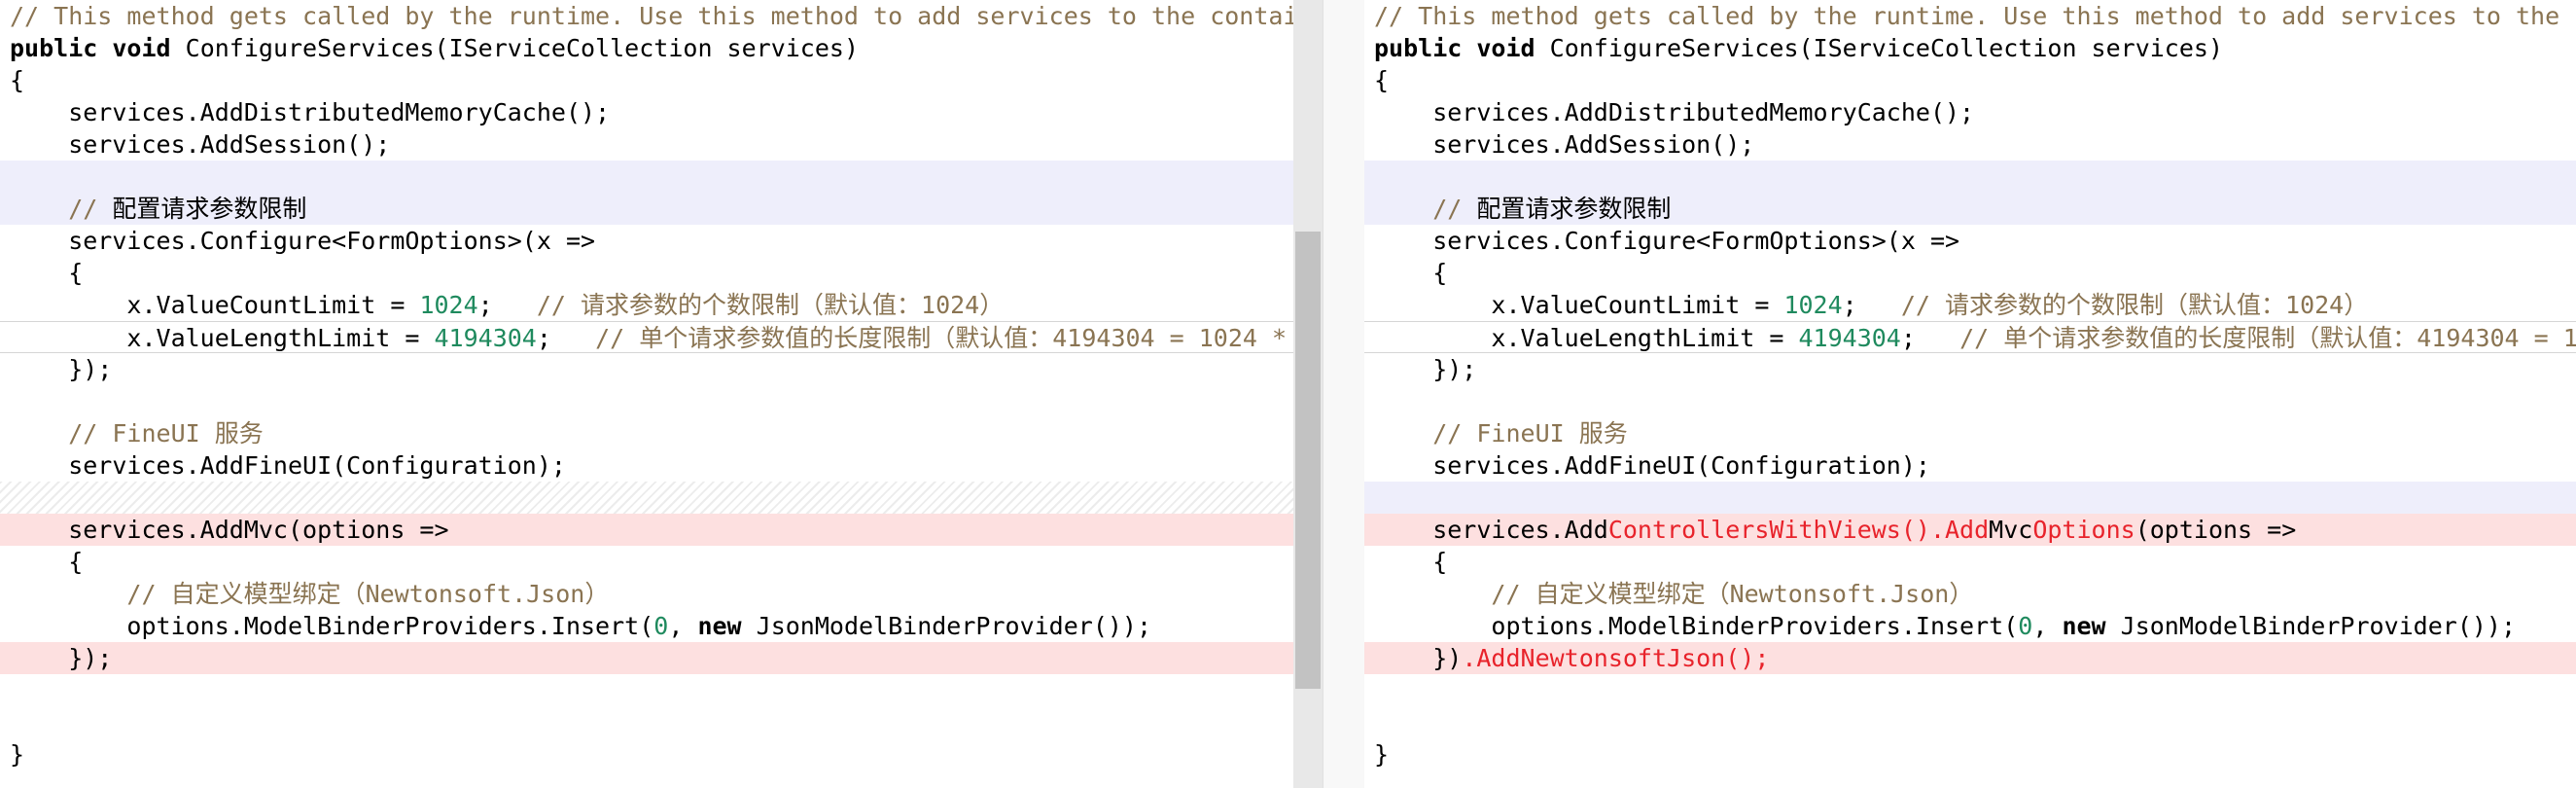 This screenshot has width=2576, height=788. What do you see at coordinates (209, 209) in the screenshot?
I see `code-text: 配置请求参数限制` at bounding box center [209, 209].